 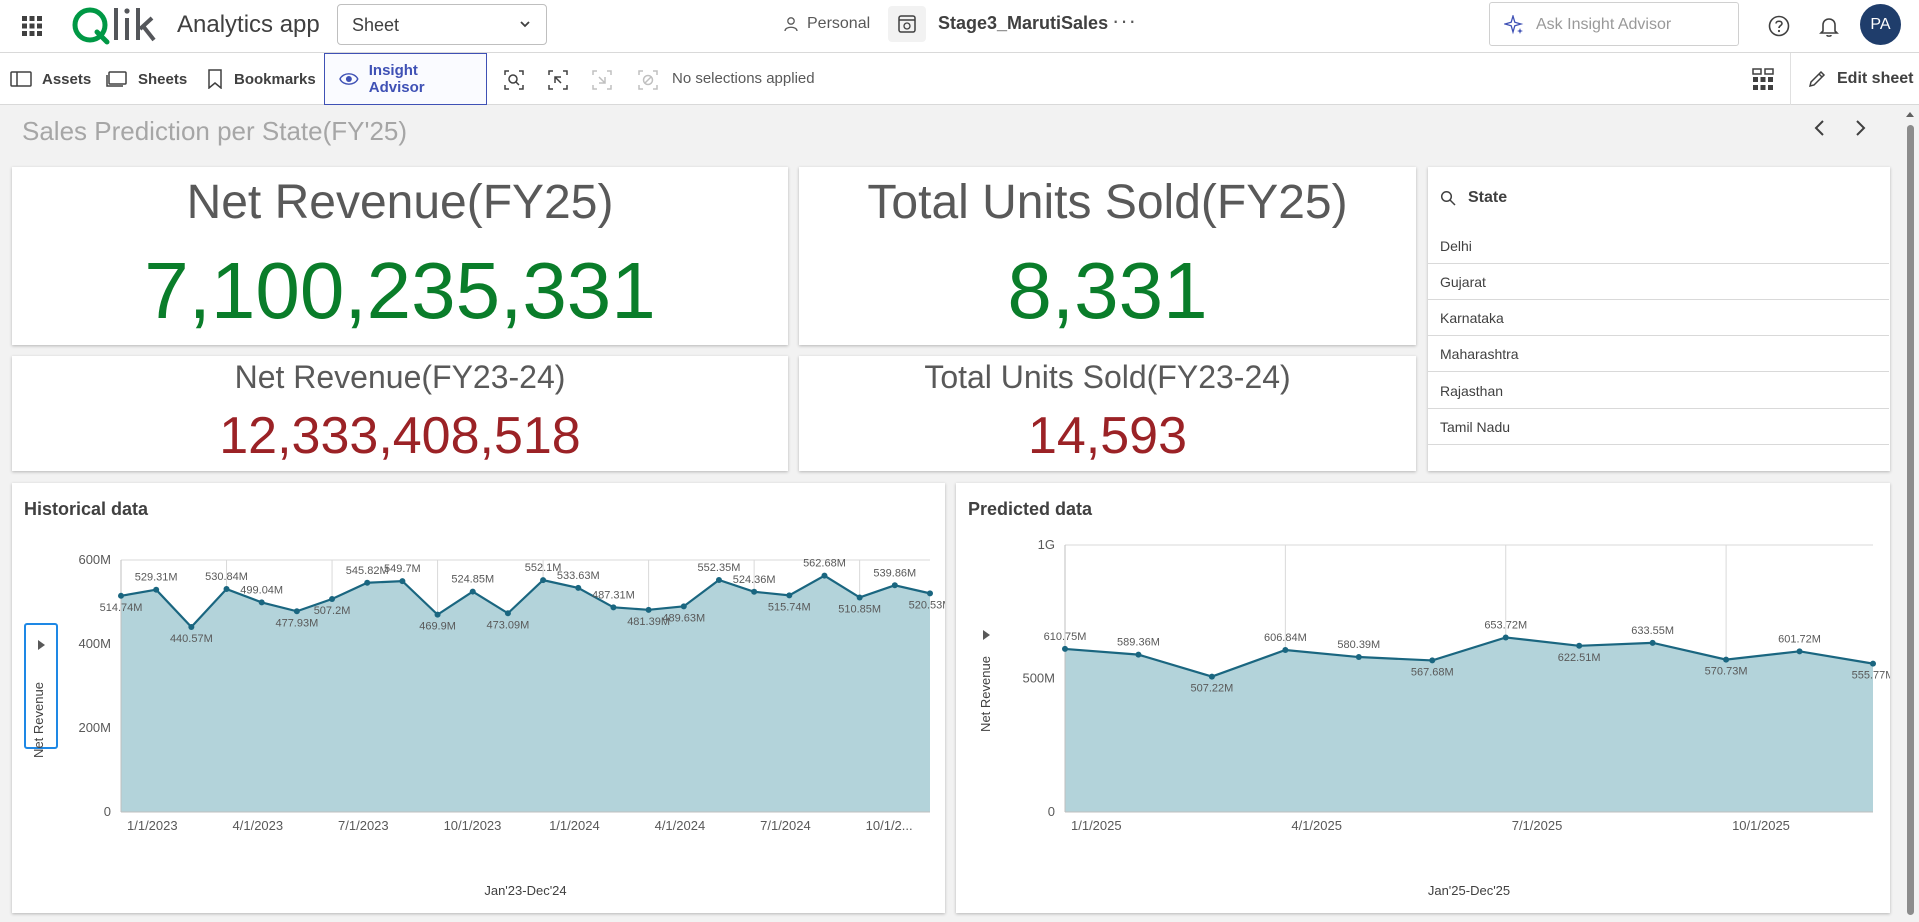 I want to click on chevron-down-icon, so click(x=525, y=24).